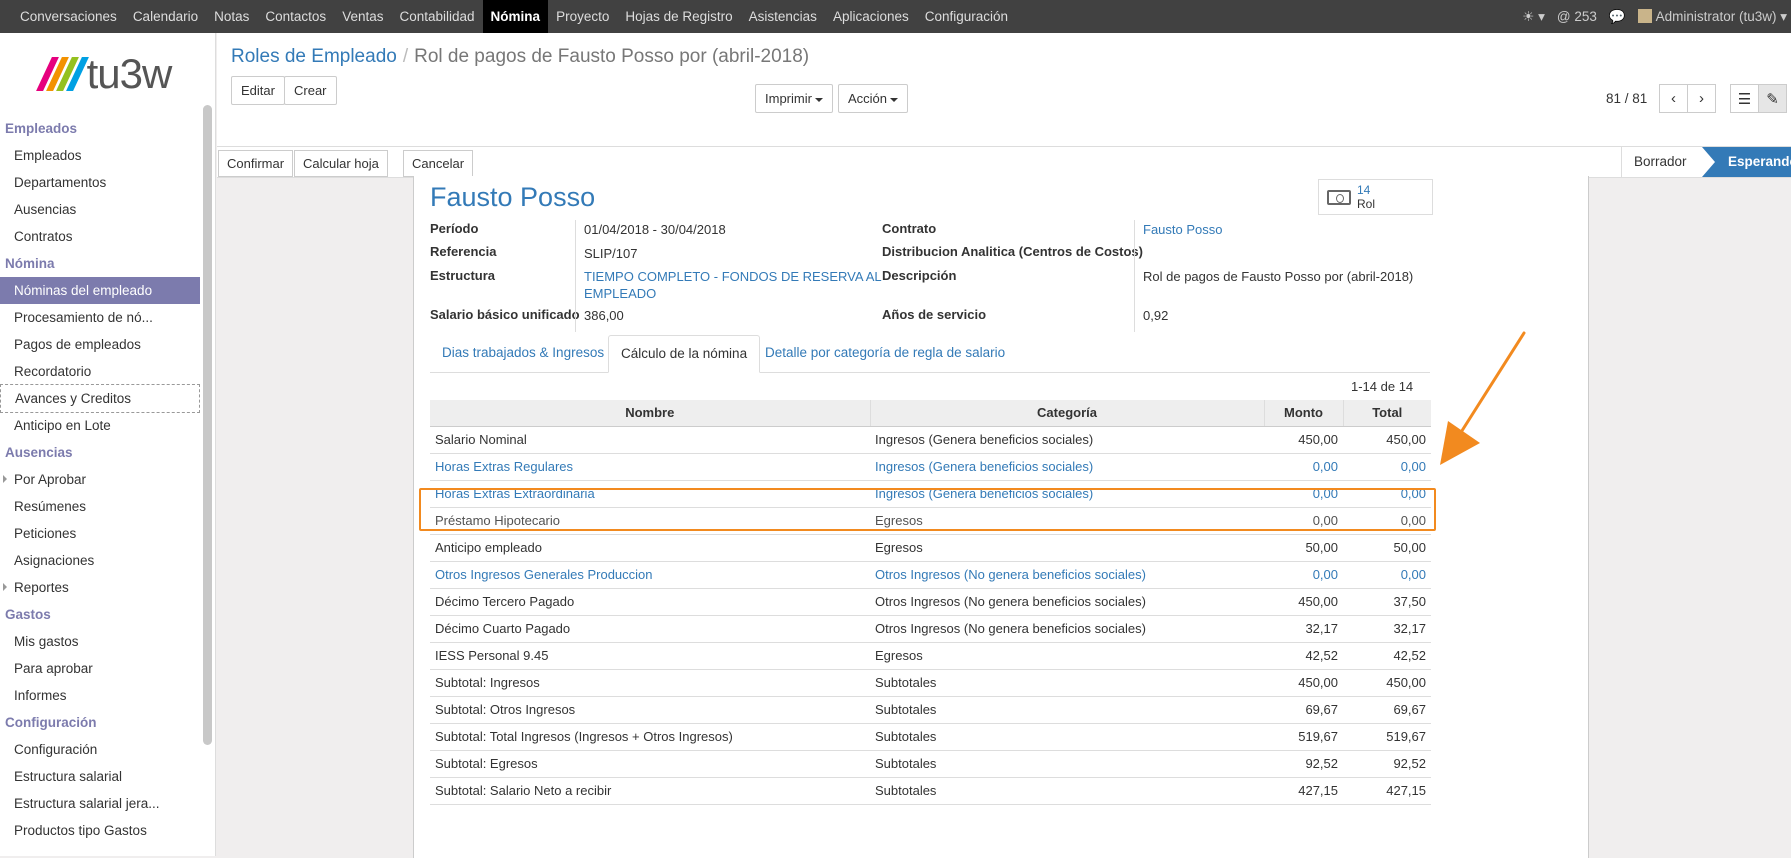  I want to click on pager-next-button: ›, so click(1701, 98).